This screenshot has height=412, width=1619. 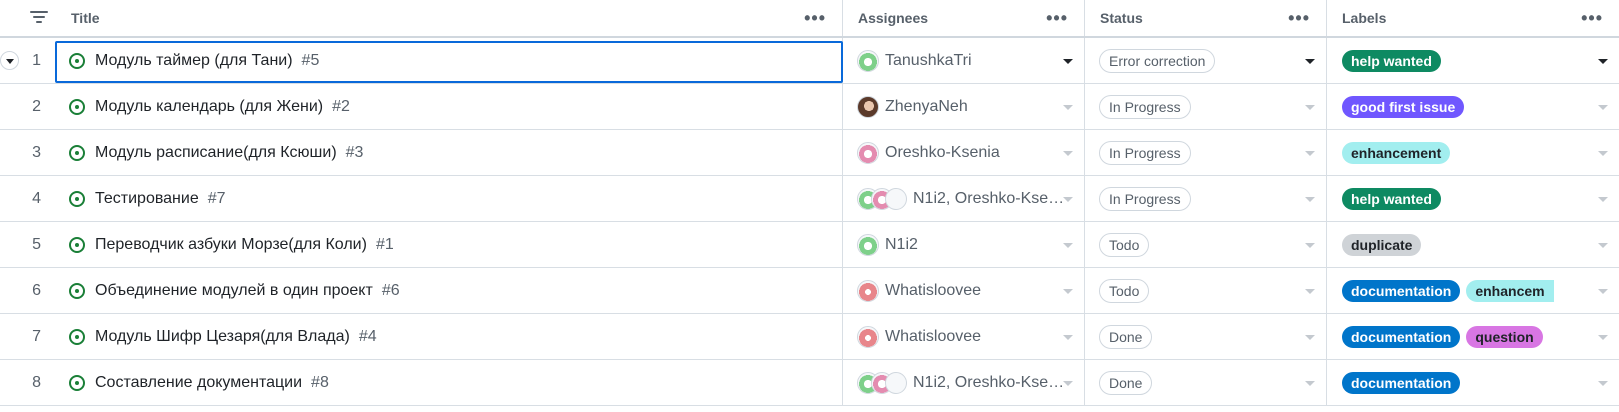 I want to click on assignees-cell: ZhenyaNeh, so click(x=964, y=106).